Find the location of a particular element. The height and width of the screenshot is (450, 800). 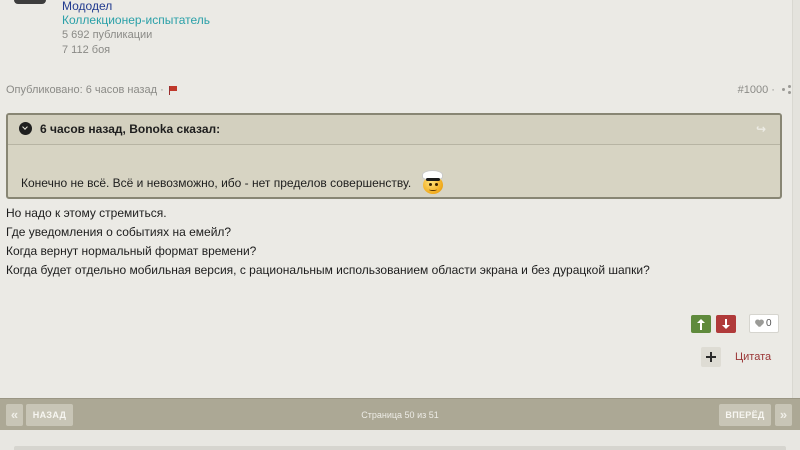

multiquote-plus-button is located at coordinates (711, 357).